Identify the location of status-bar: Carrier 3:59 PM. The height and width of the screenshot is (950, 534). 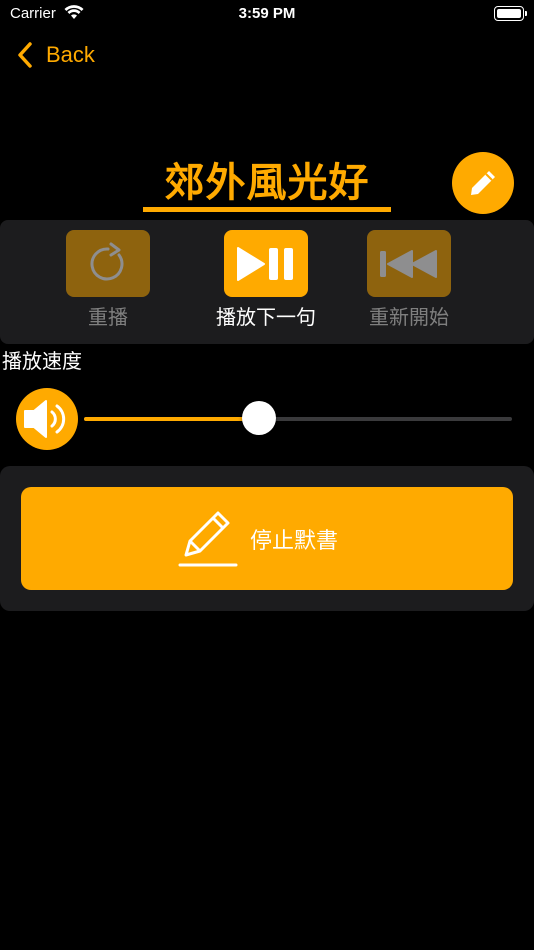
(267, 14).